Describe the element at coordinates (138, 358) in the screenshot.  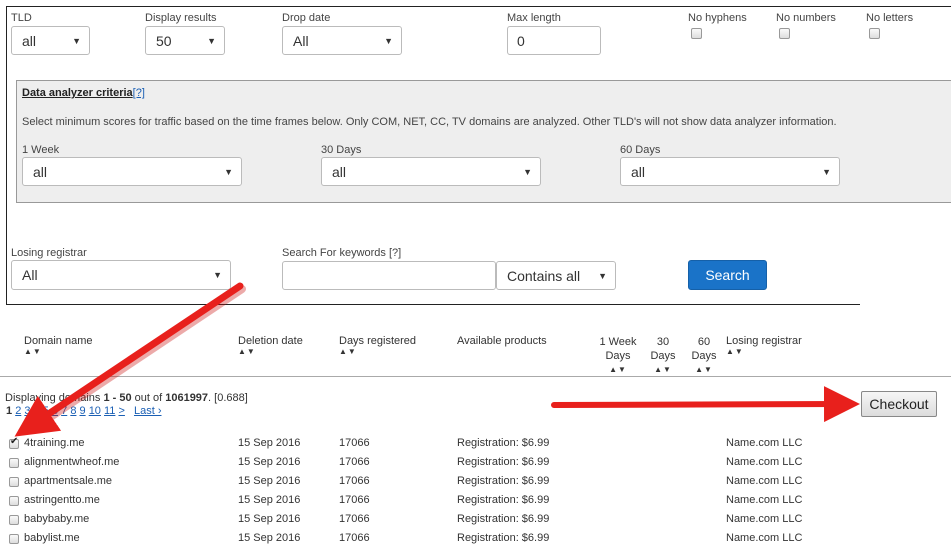
I see `annotation-arrow-shadow` at that location.